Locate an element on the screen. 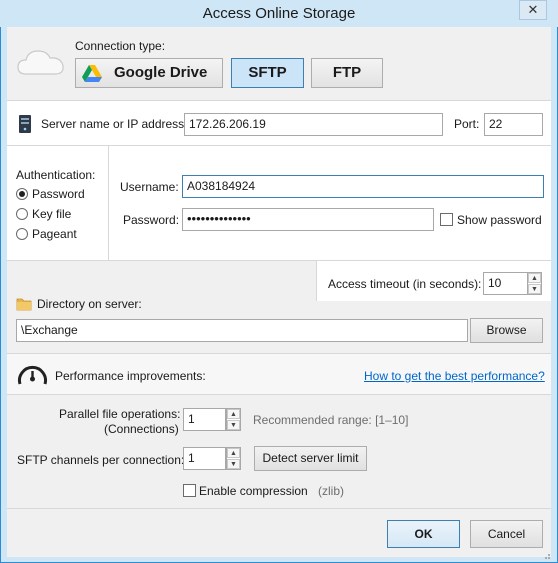 The height and width of the screenshot is (563, 558). close-button: ✕ is located at coordinates (533, 10).